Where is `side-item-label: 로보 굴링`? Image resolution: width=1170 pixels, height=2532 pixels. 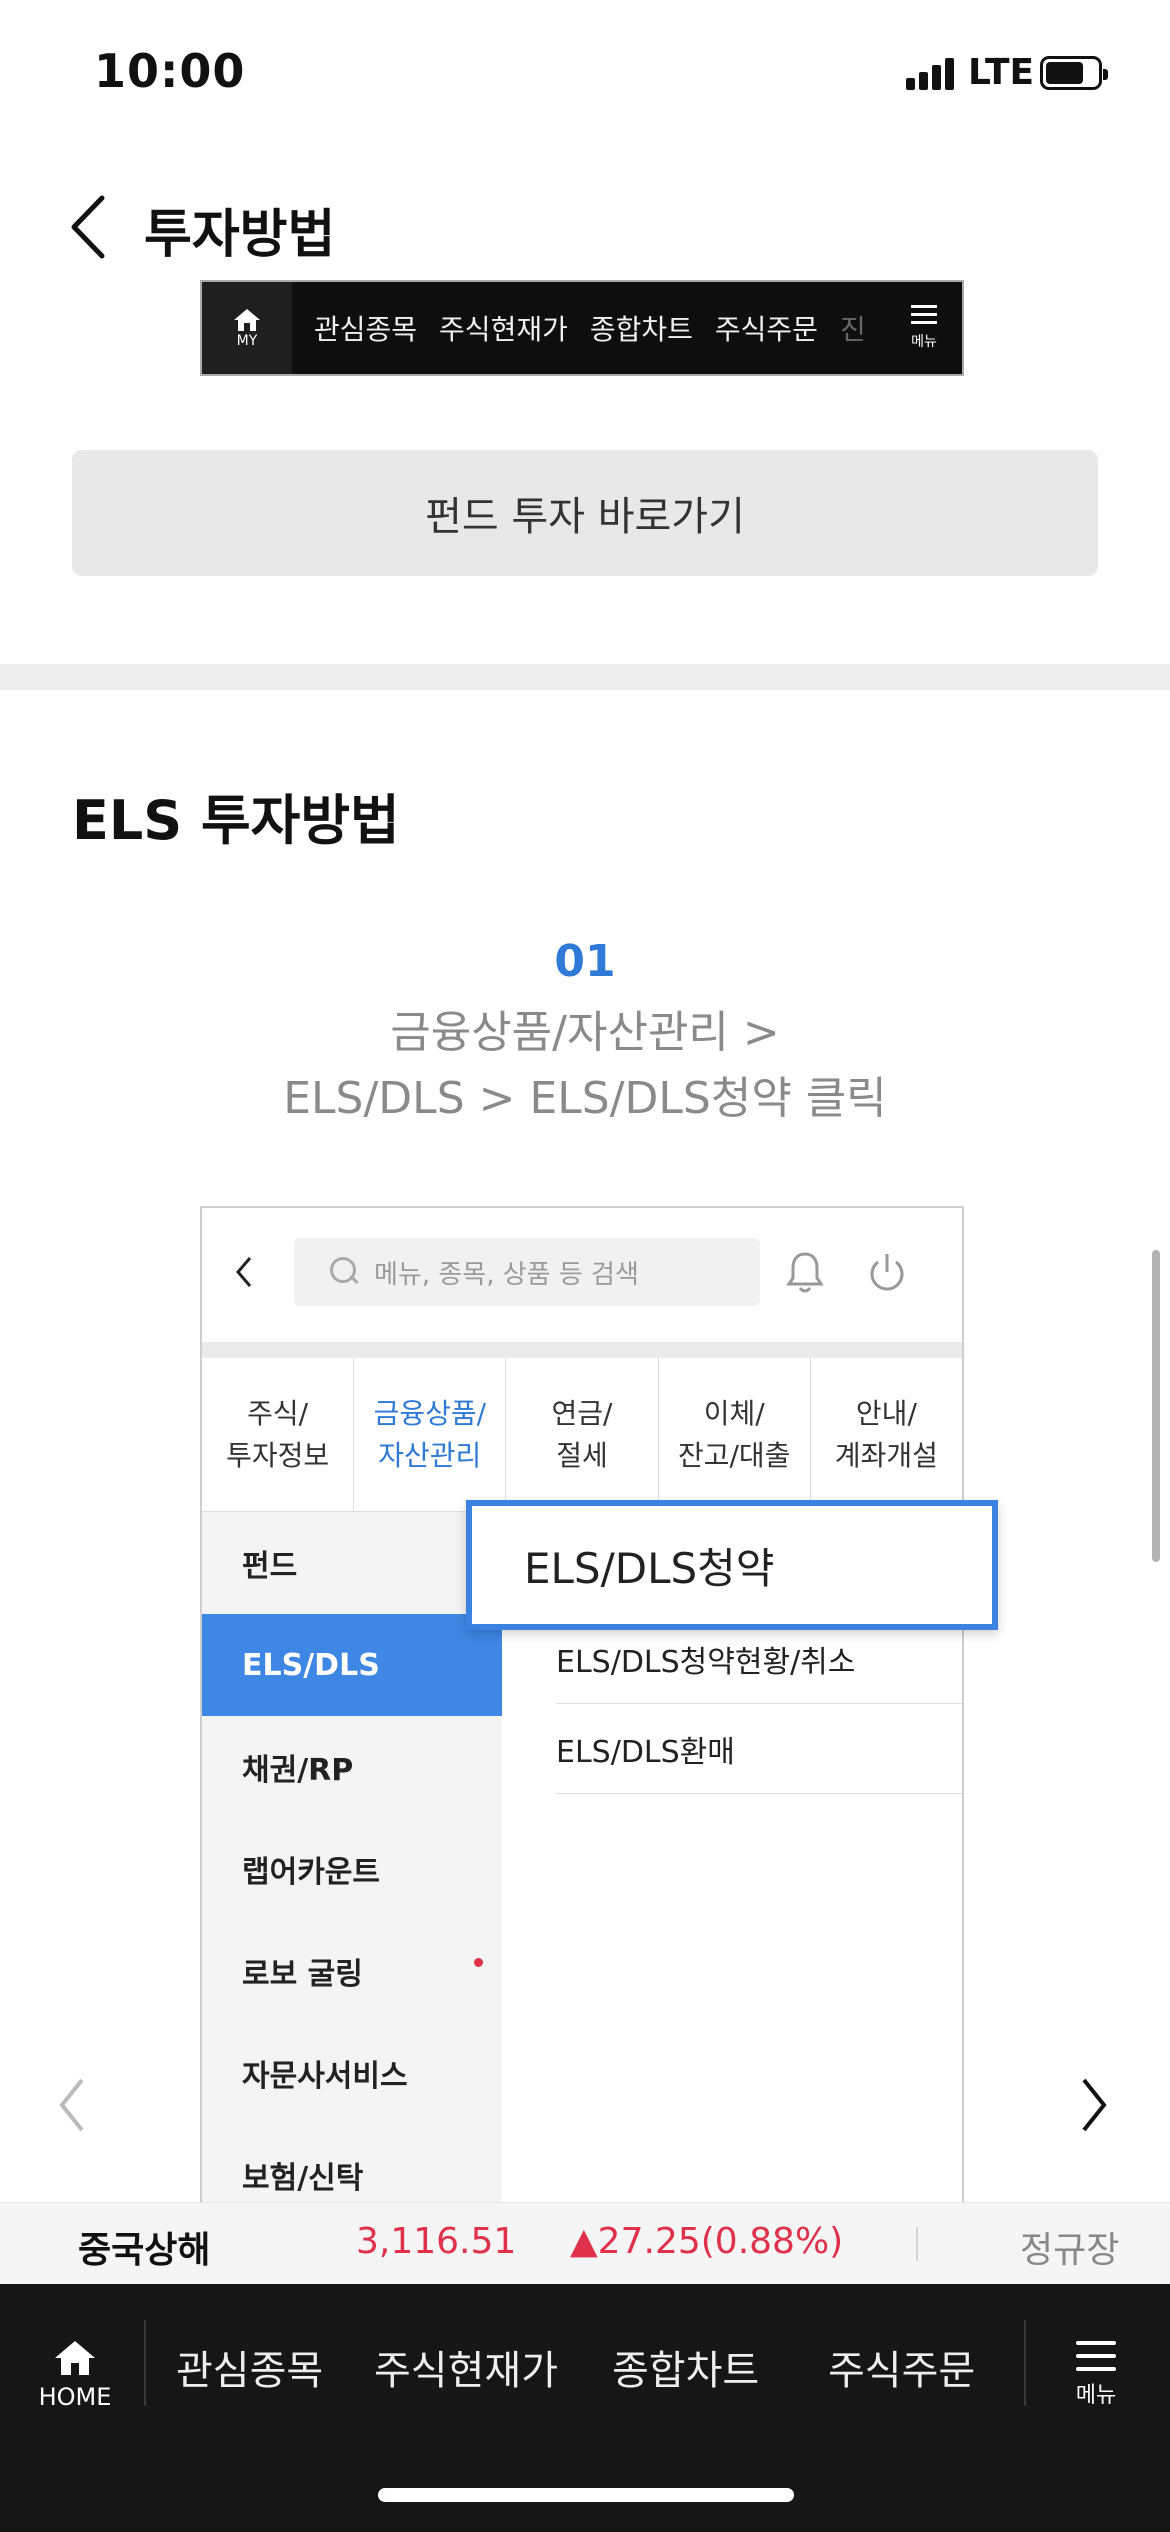
side-item-label: 로보 굴링 is located at coordinates (302, 1974).